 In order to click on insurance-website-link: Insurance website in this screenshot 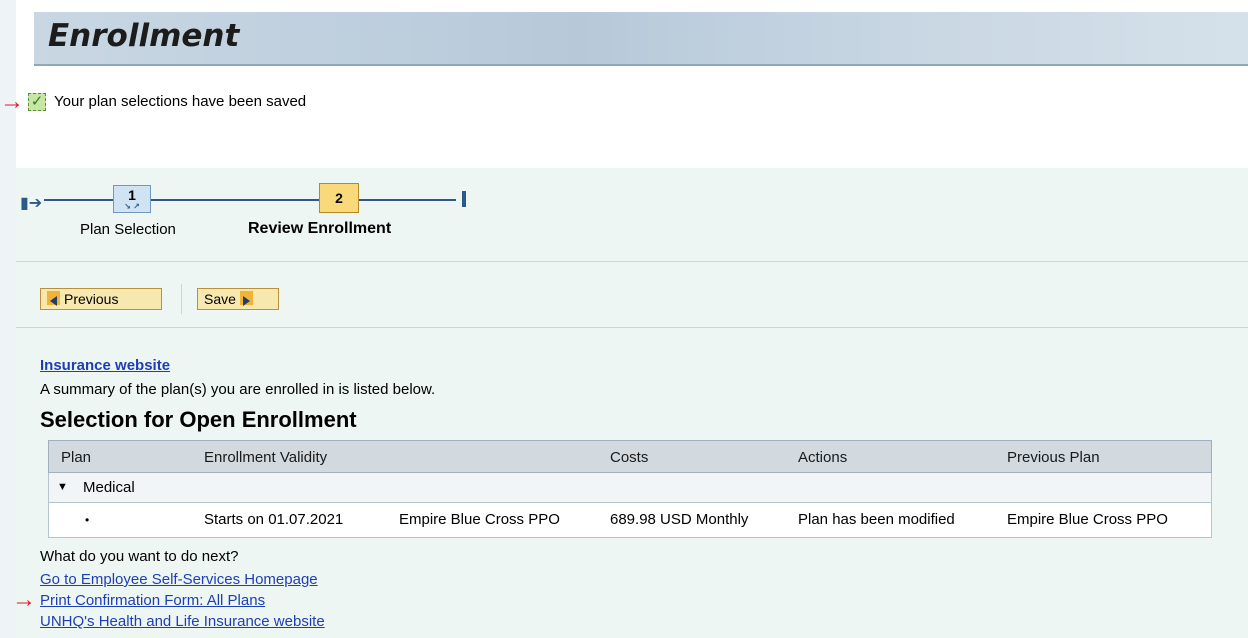, I will do `click(105, 365)`.